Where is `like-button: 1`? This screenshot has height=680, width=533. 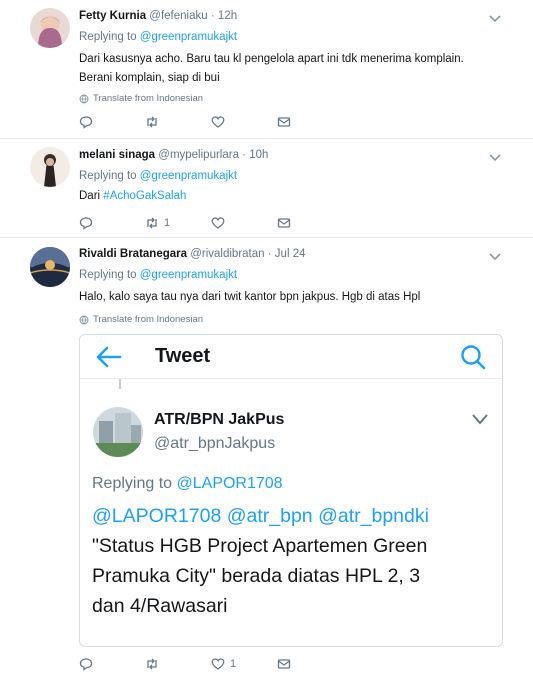 like-button: 1 is located at coordinates (244, 664).